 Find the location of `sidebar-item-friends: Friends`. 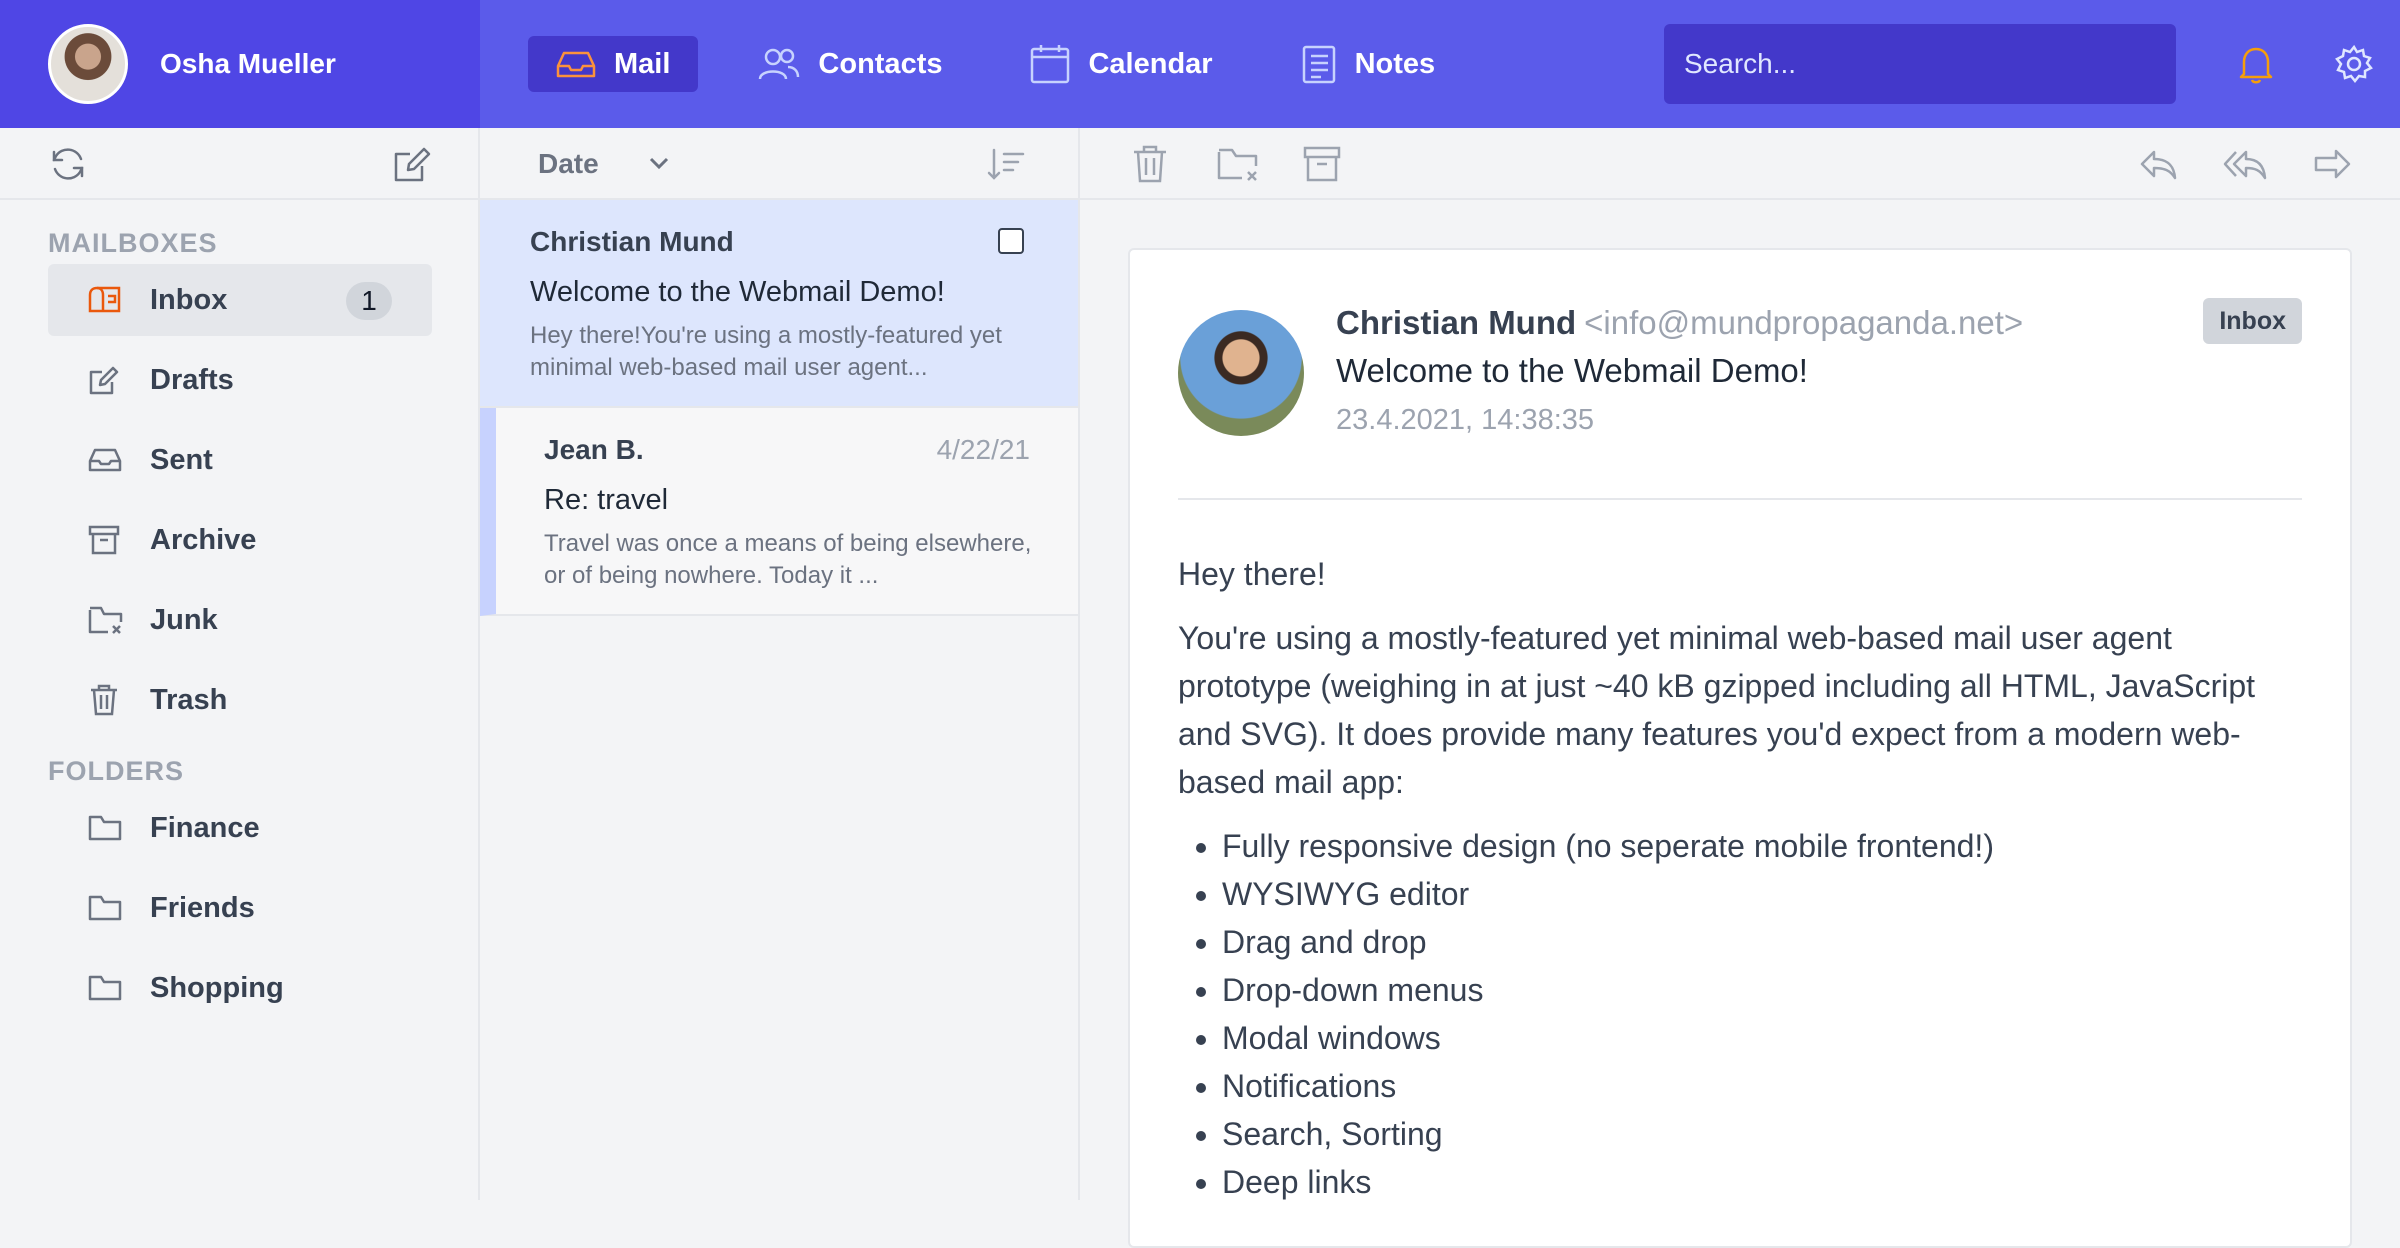

sidebar-item-friends: Friends is located at coordinates (240, 908).